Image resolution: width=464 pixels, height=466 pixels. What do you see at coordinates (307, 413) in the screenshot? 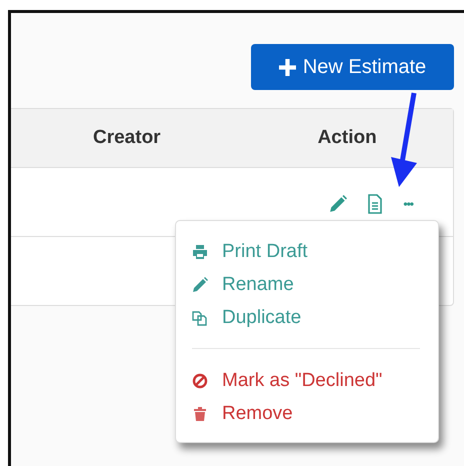
I see `menu-item: Remove` at bounding box center [307, 413].